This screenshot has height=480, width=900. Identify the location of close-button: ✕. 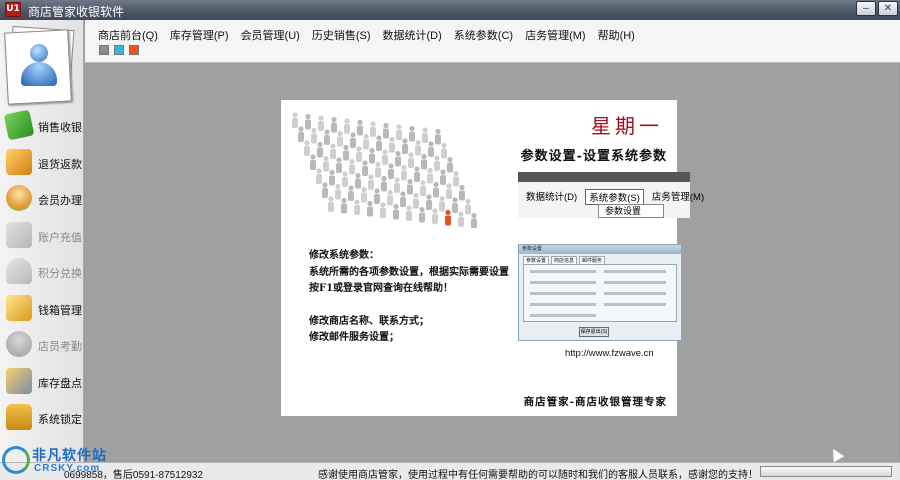
(888, 8).